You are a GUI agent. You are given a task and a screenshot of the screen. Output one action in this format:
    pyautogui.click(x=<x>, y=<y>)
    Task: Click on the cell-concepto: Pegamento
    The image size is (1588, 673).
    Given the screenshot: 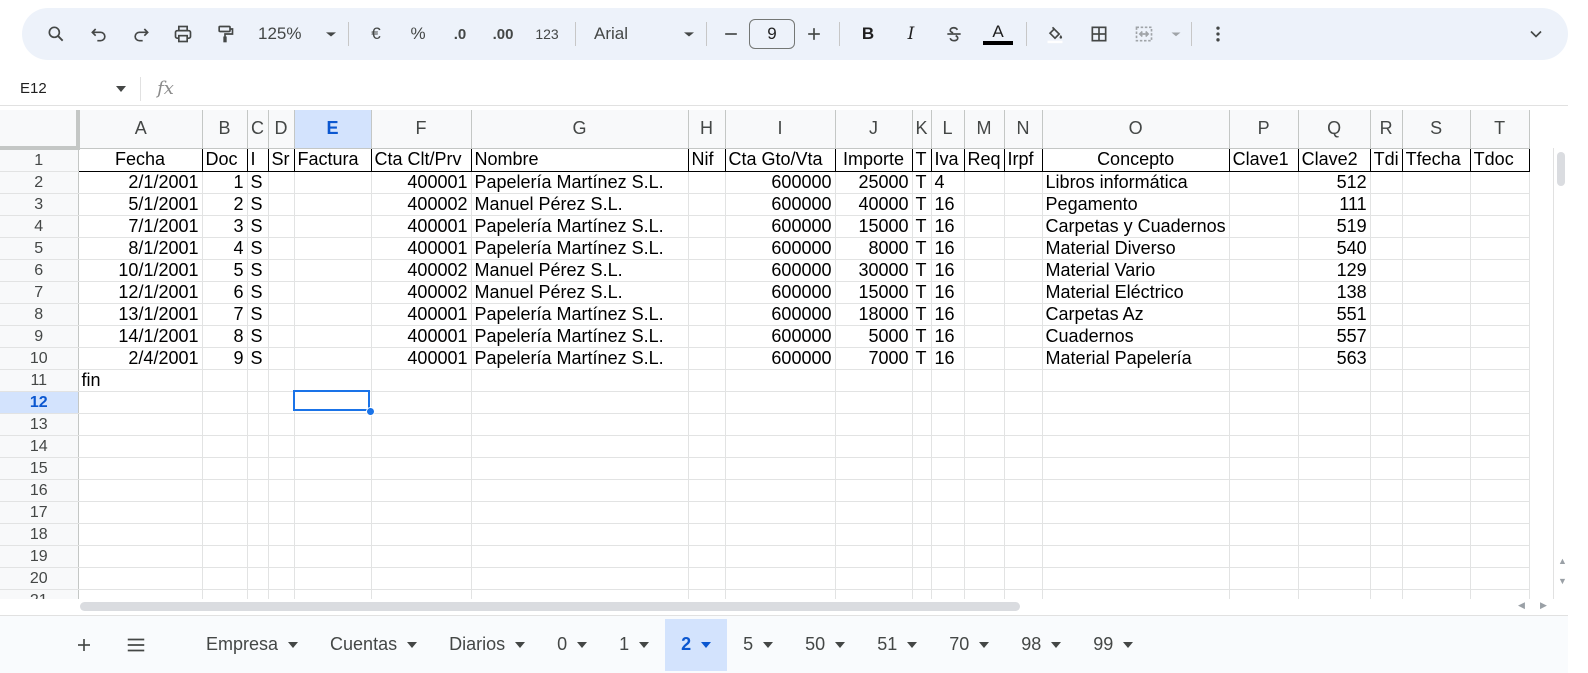 What is the action you would take?
    pyautogui.click(x=1136, y=204)
    